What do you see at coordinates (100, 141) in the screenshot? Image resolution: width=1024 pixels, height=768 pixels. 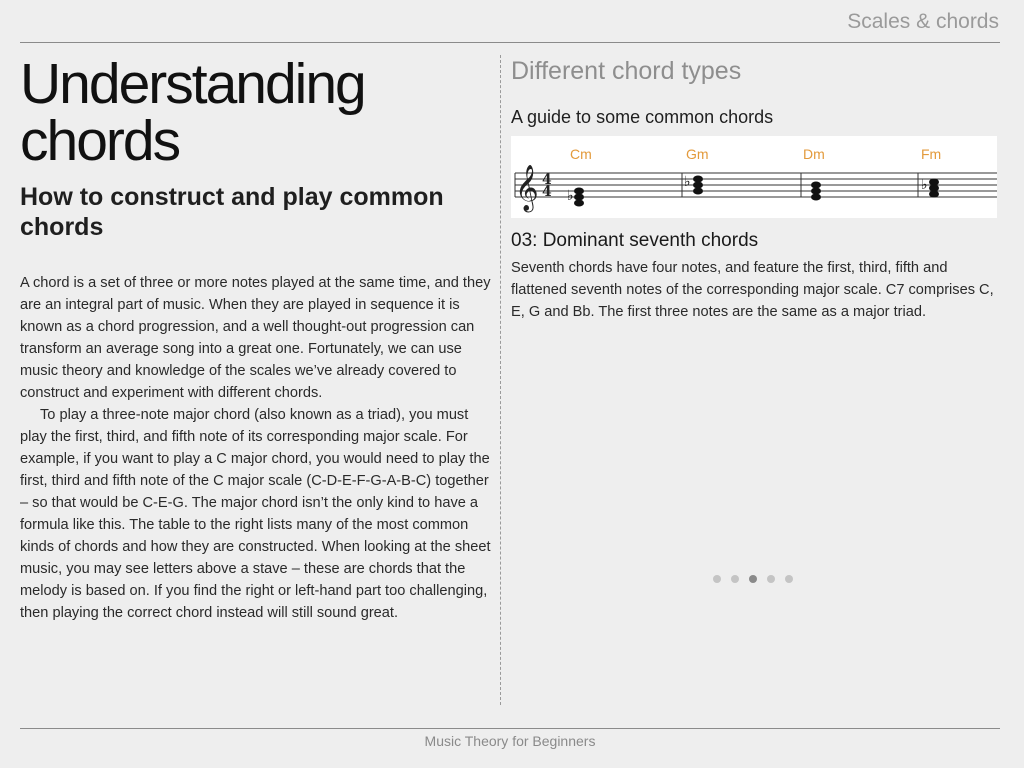 I see `title-line-2: chords` at bounding box center [100, 141].